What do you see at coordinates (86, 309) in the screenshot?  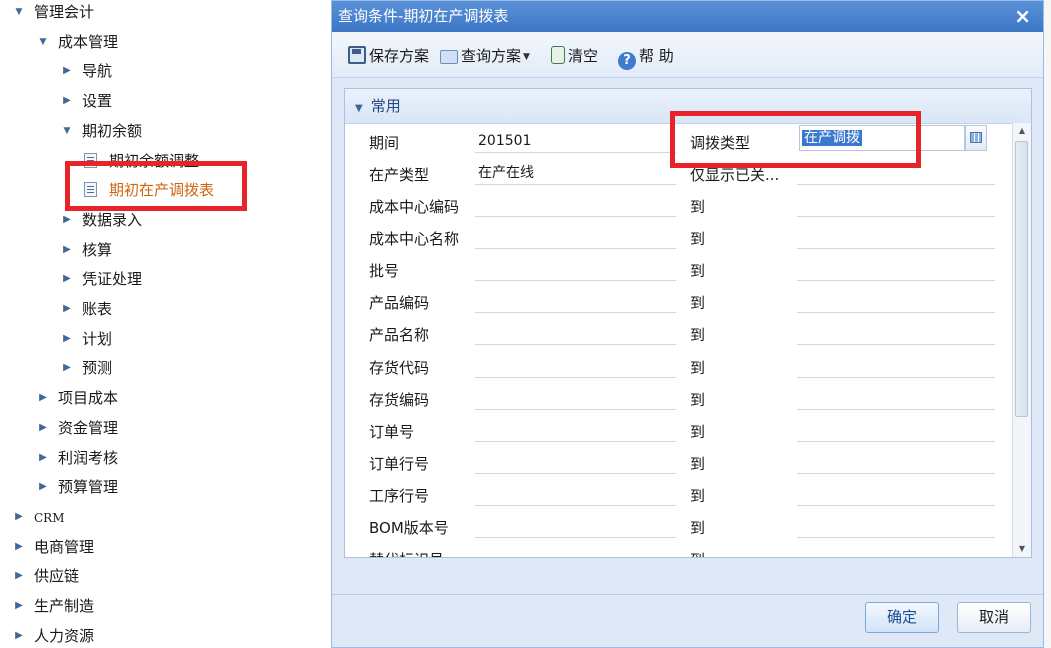 I see `tree-folder-item: ▶ 账表` at bounding box center [86, 309].